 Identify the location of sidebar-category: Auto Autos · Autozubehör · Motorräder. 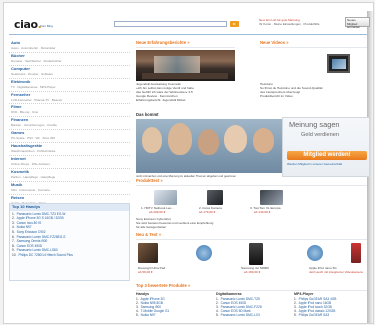
(69, 46).